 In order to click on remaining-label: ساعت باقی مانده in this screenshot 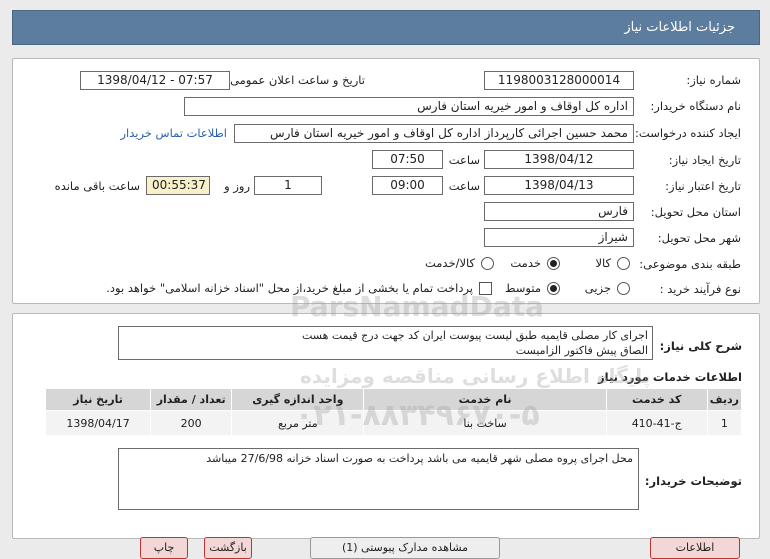, I will do `click(97, 186)`.